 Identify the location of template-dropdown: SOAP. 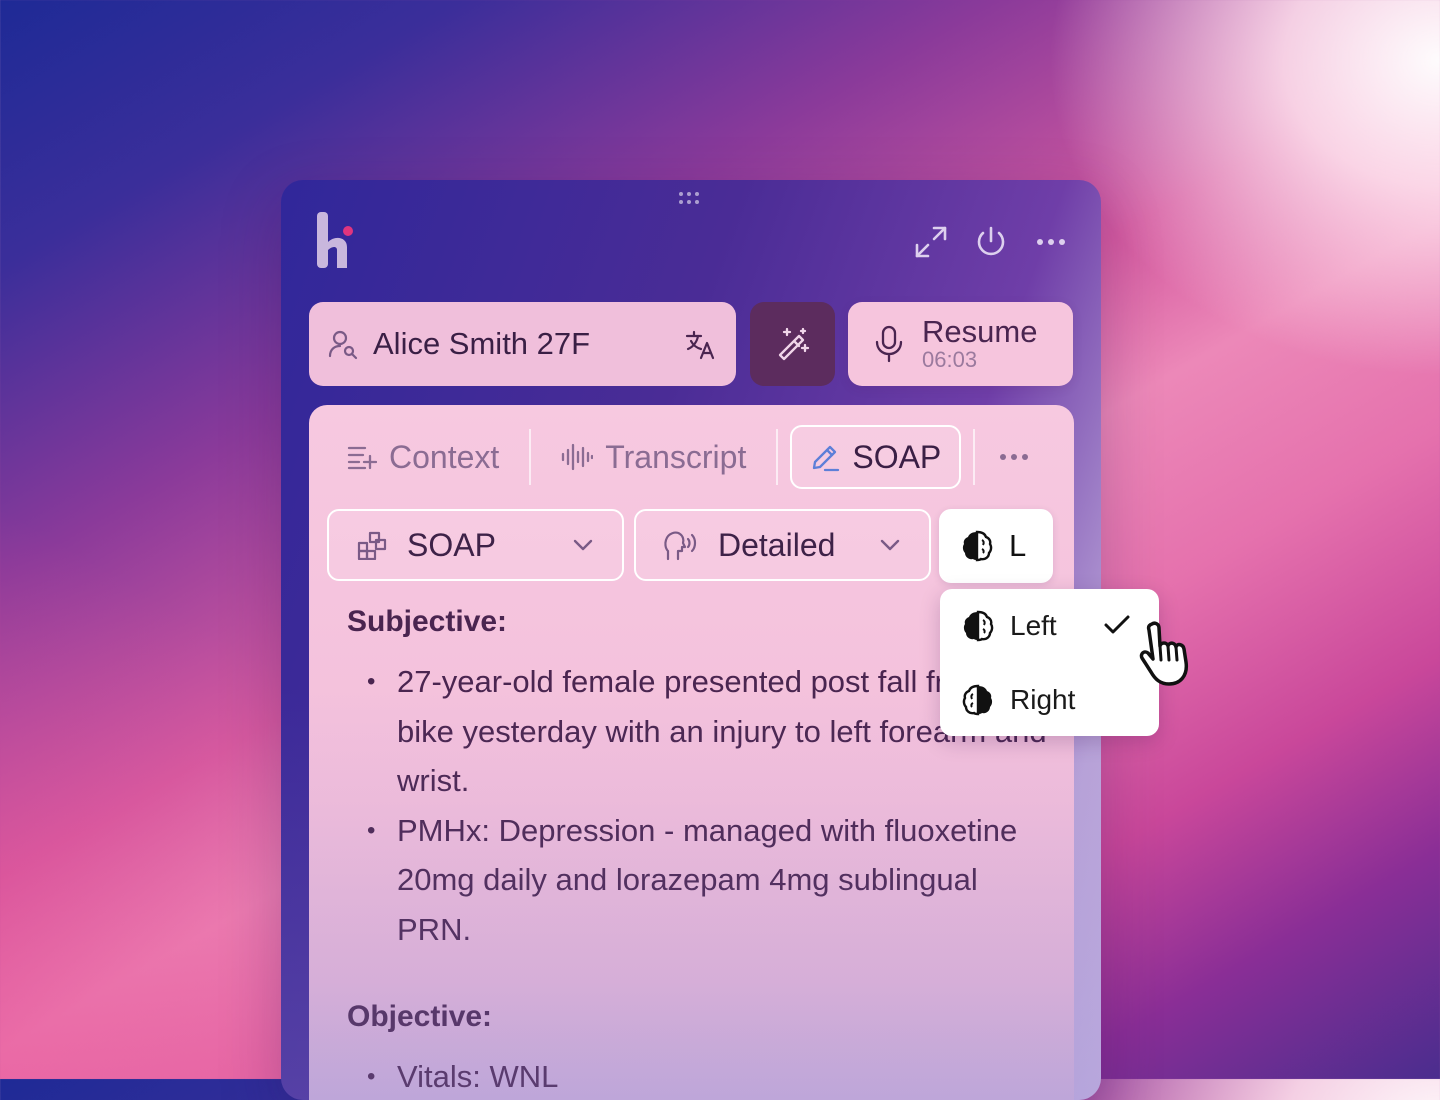
(475, 545).